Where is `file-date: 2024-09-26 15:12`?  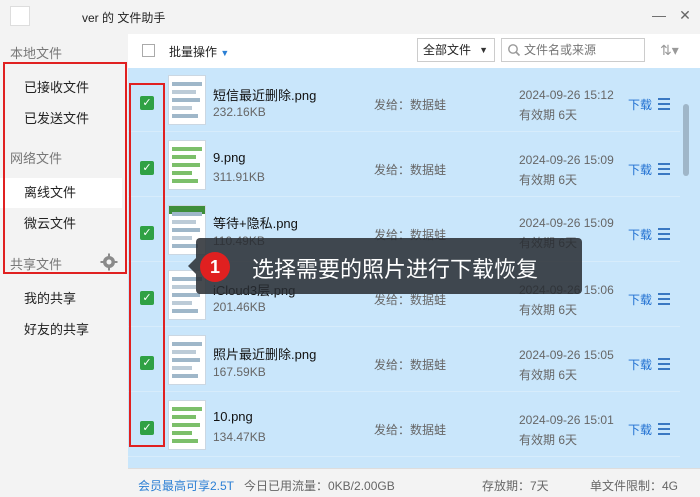 file-date: 2024-09-26 15:12 is located at coordinates (566, 95).